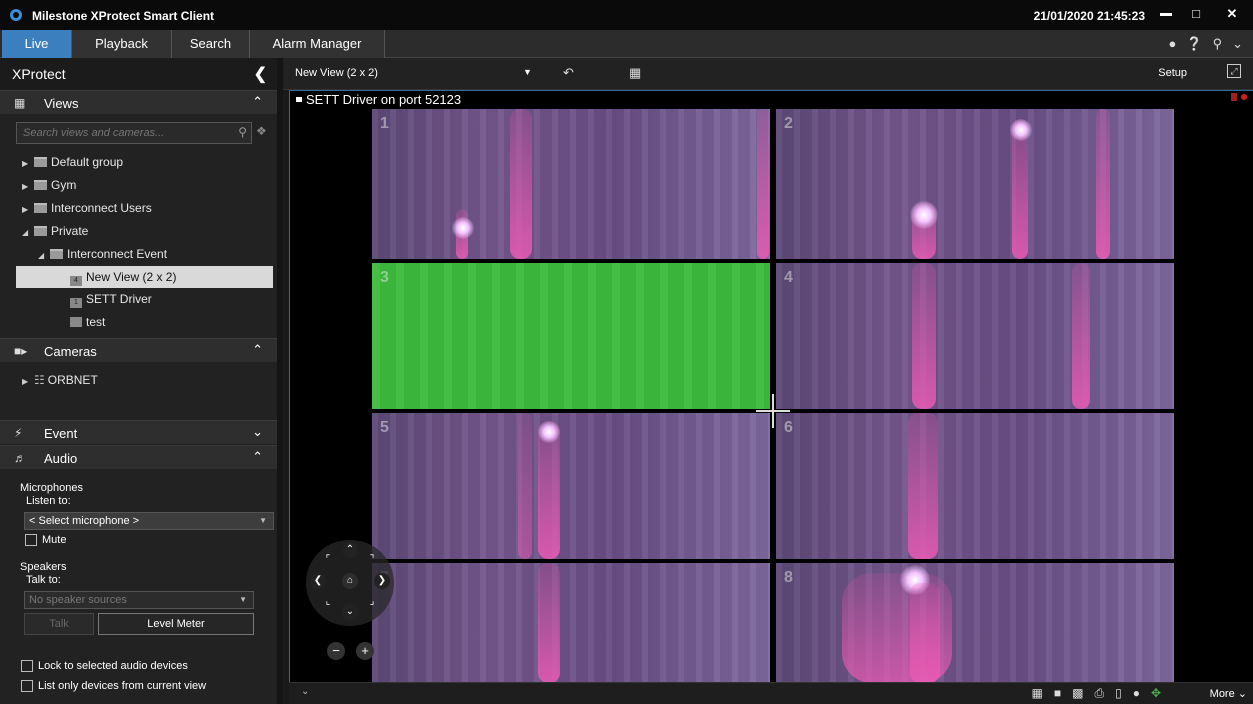  What do you see at coordinates (138, 350) in the screenshot?
I see `cameras-section-header: ■▸ Cameras ⌃` at bounding box center [138, 350].